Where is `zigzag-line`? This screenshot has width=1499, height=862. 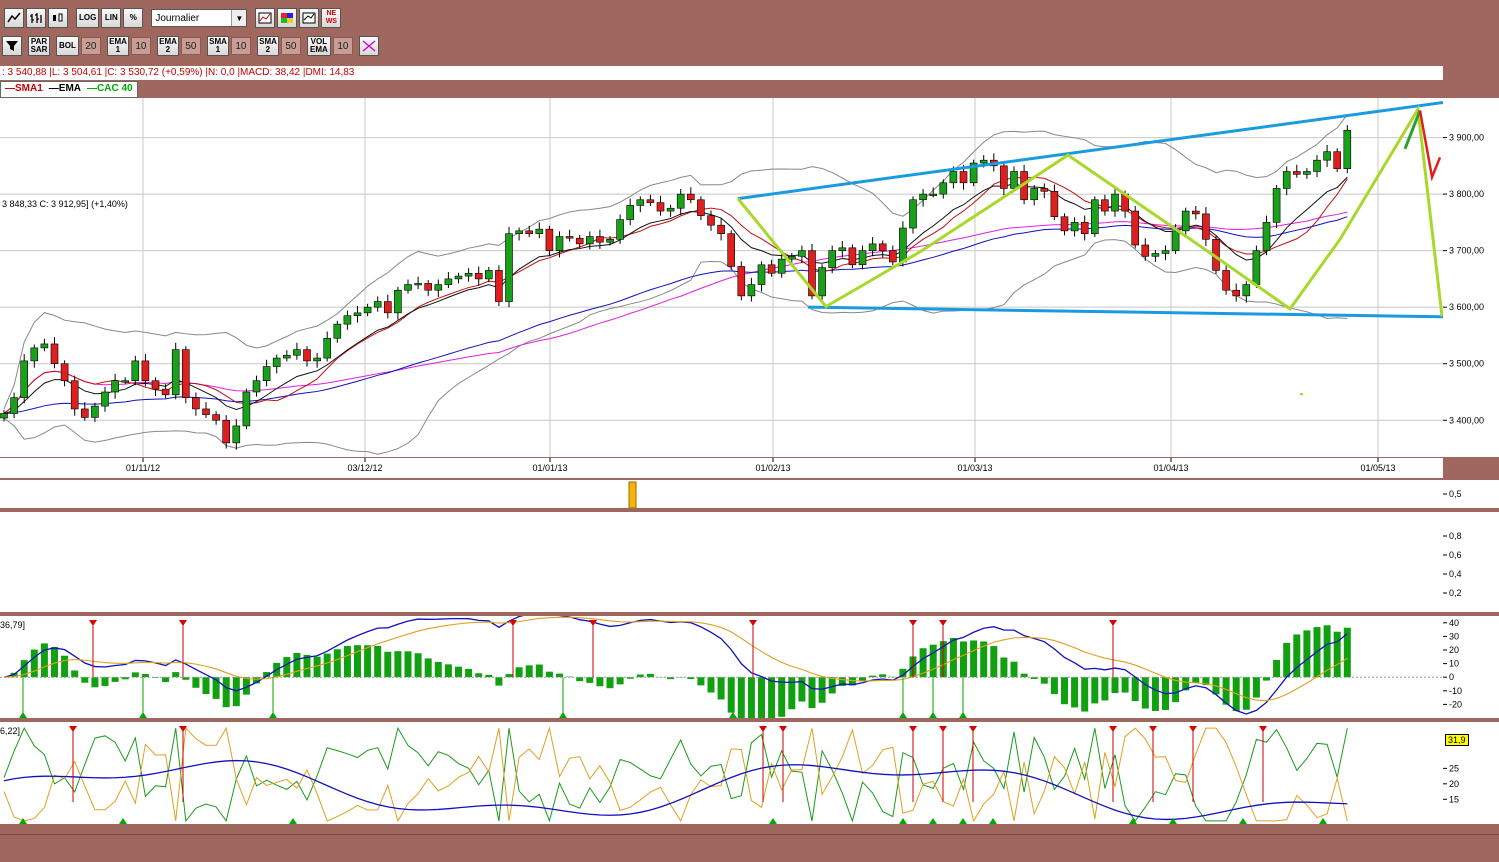 zigzag-line is located at coordinates (1089, 210).